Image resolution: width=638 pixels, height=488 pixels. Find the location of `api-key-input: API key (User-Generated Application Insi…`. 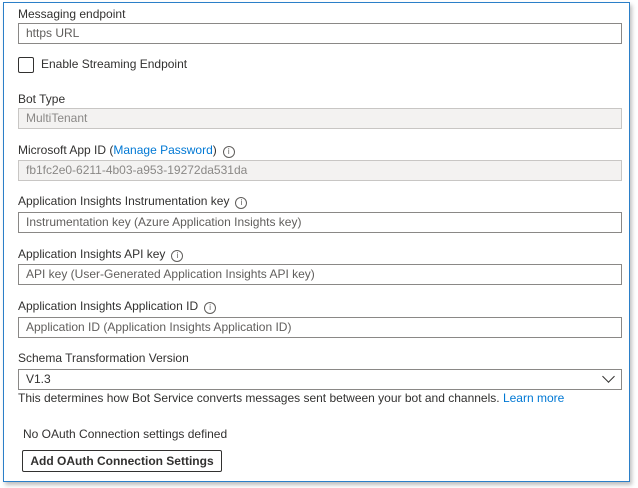

api-key-input: API key (User-Generated Application Insi… is located at coordinates (320, 274).